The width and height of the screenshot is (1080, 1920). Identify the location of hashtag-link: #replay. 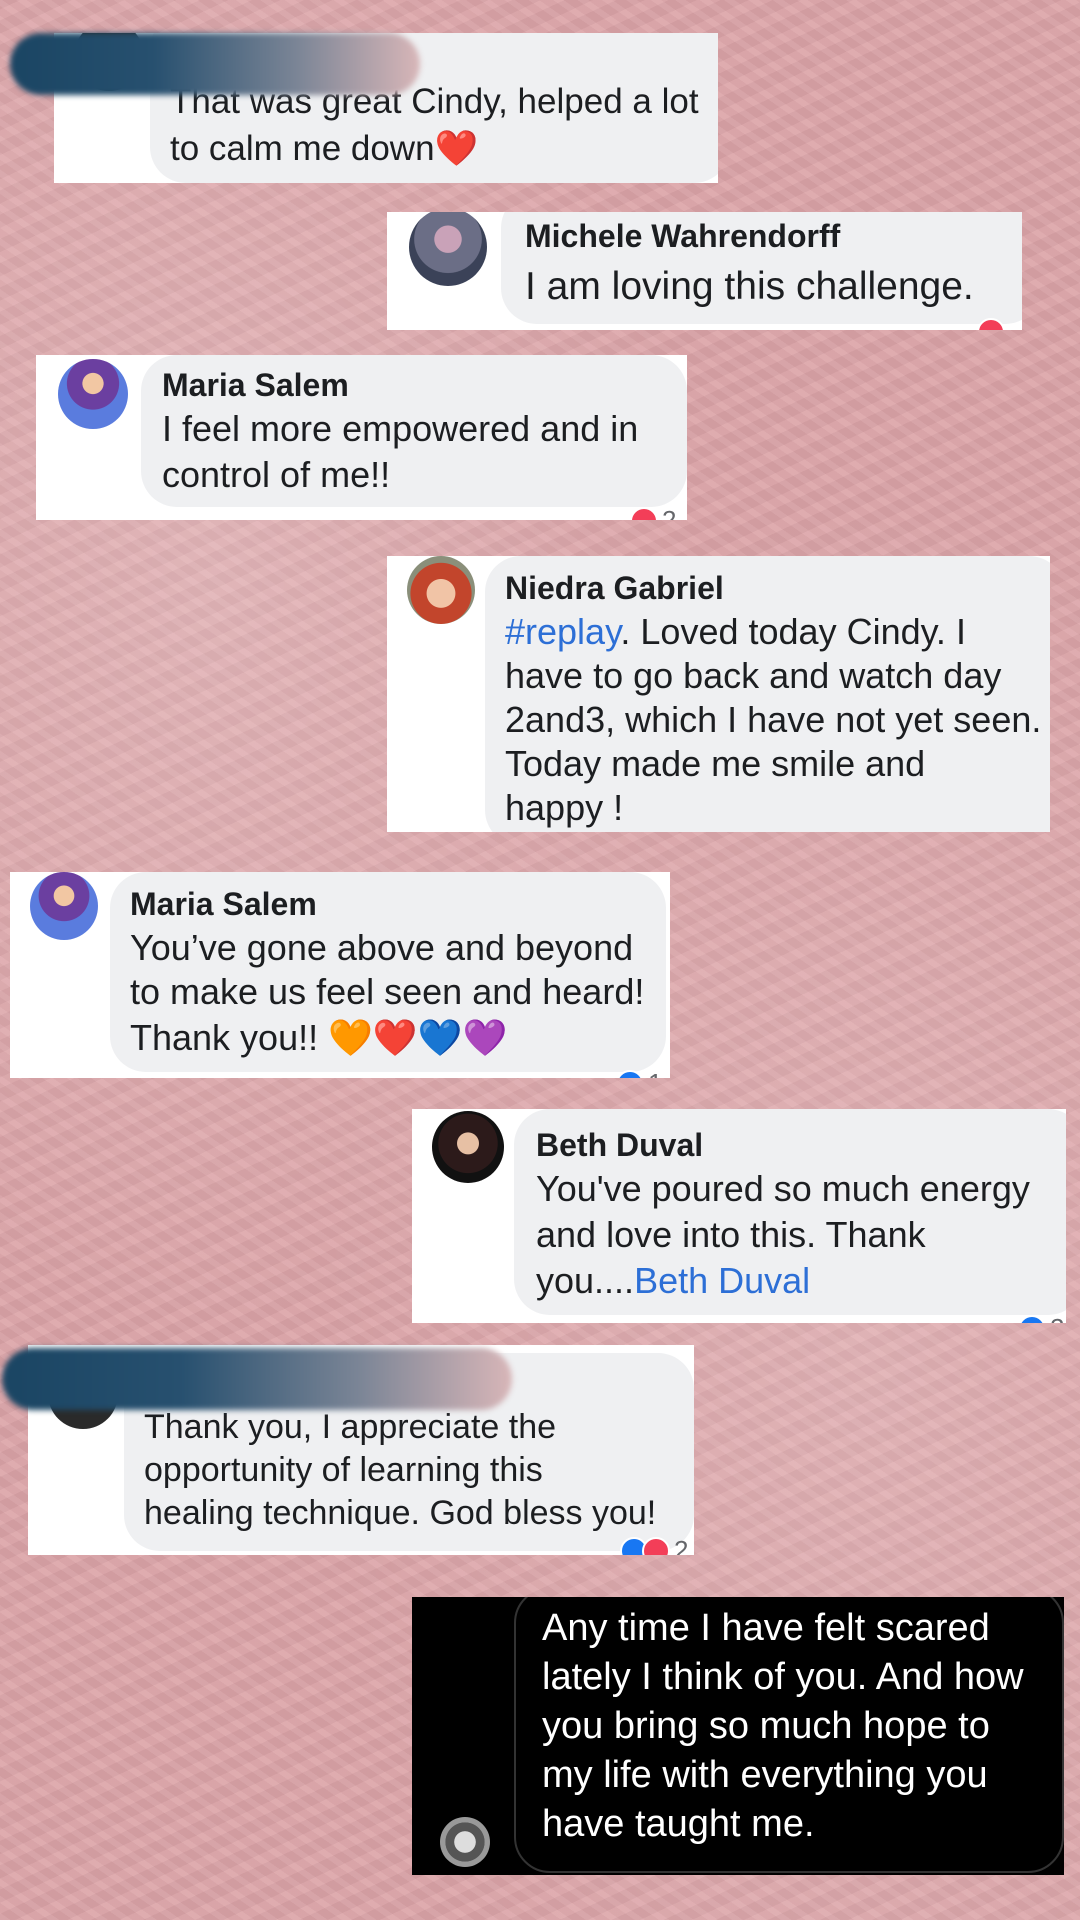
(562, 631).